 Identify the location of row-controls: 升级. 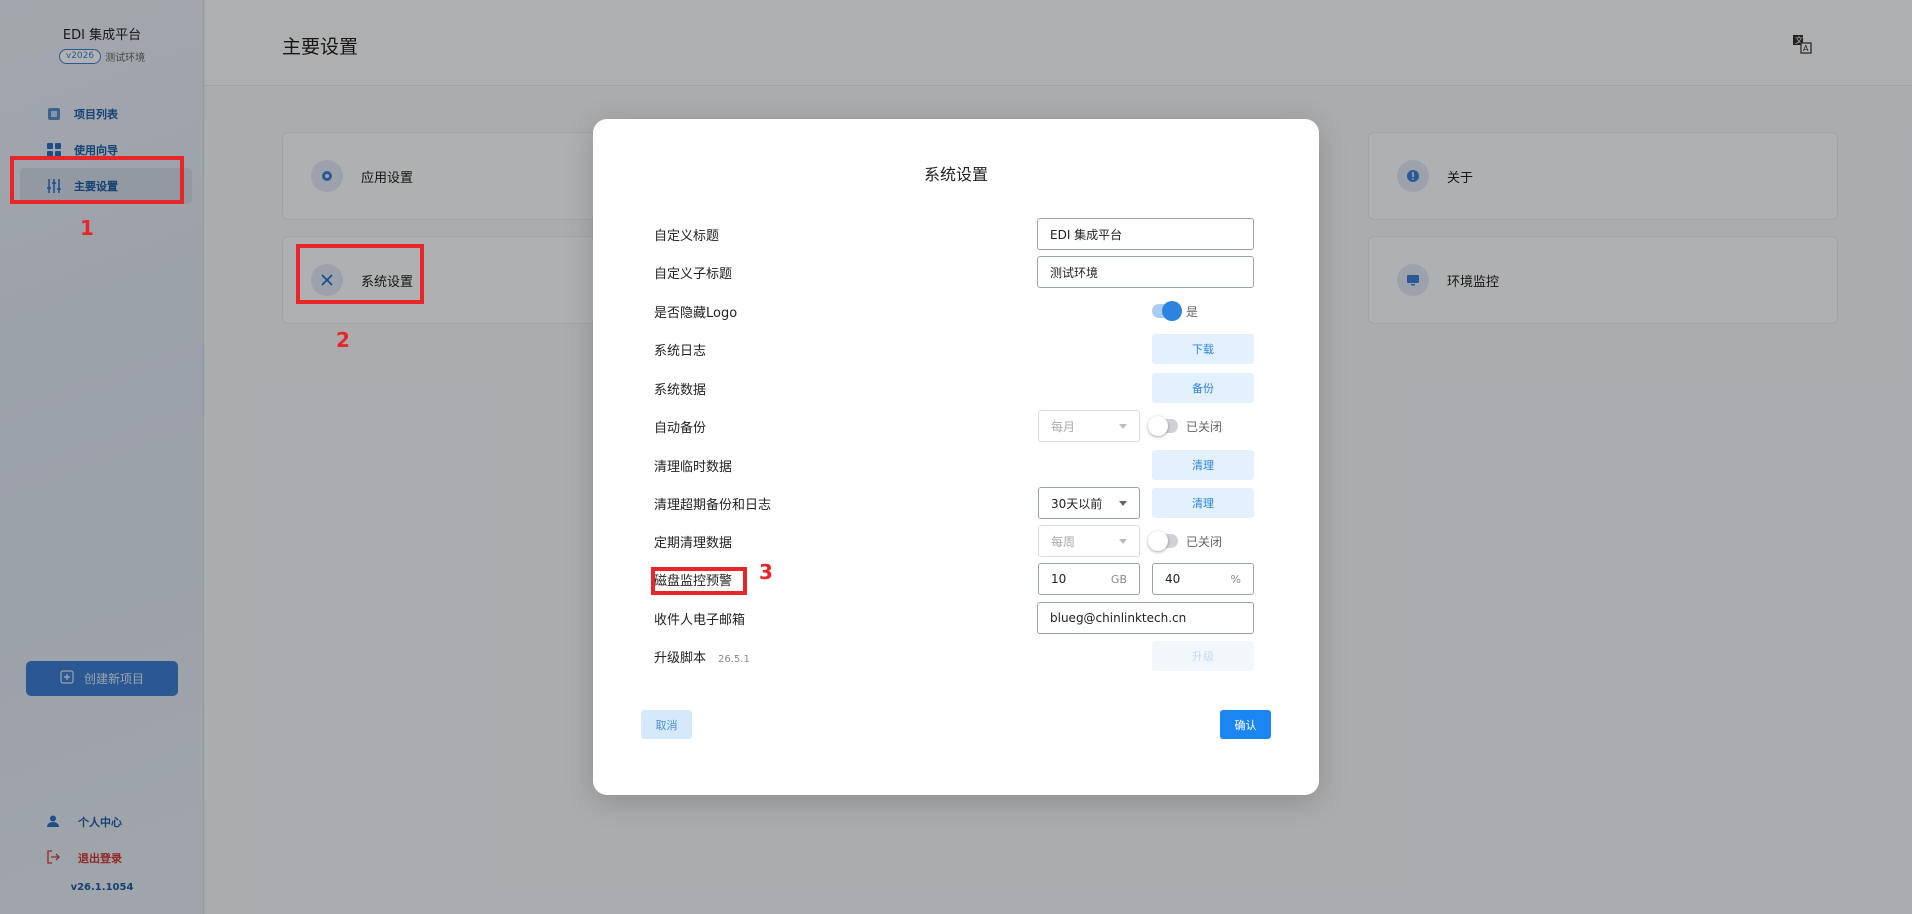
(1203, 656).